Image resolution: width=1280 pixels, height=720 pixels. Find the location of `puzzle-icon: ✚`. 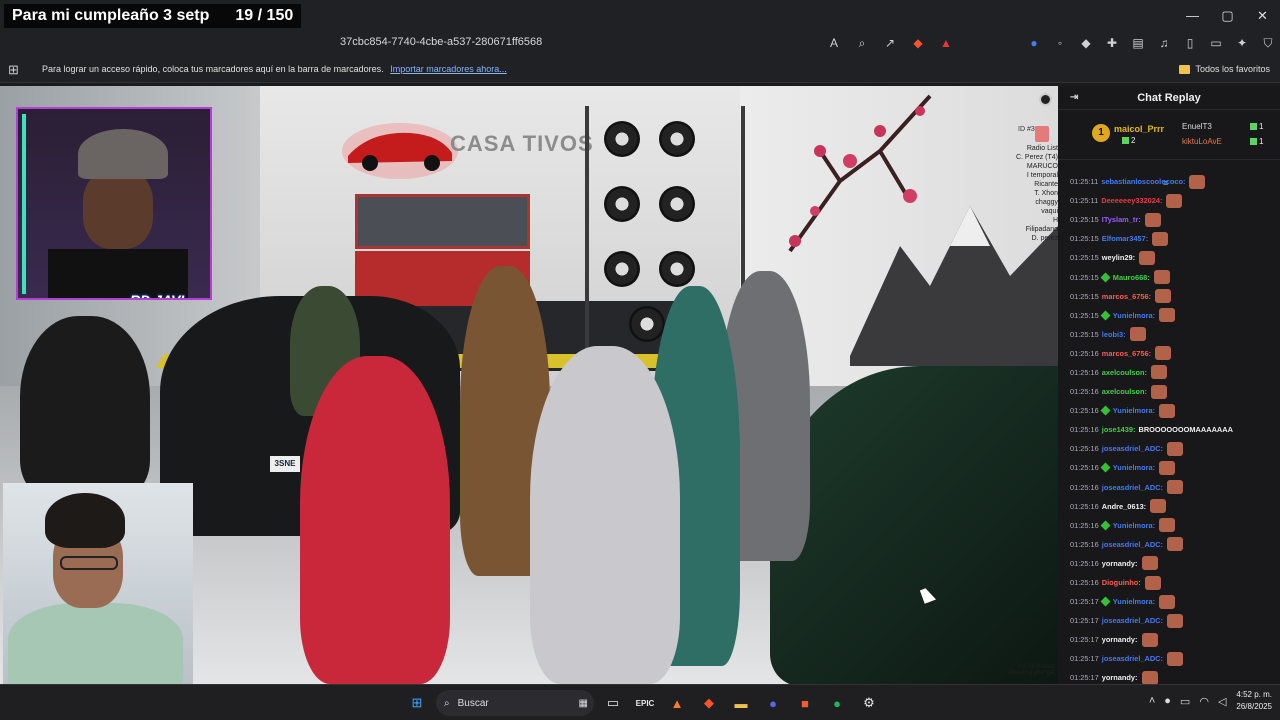

puzzle-icon: ✚ is located at coordinates (1112, 43).